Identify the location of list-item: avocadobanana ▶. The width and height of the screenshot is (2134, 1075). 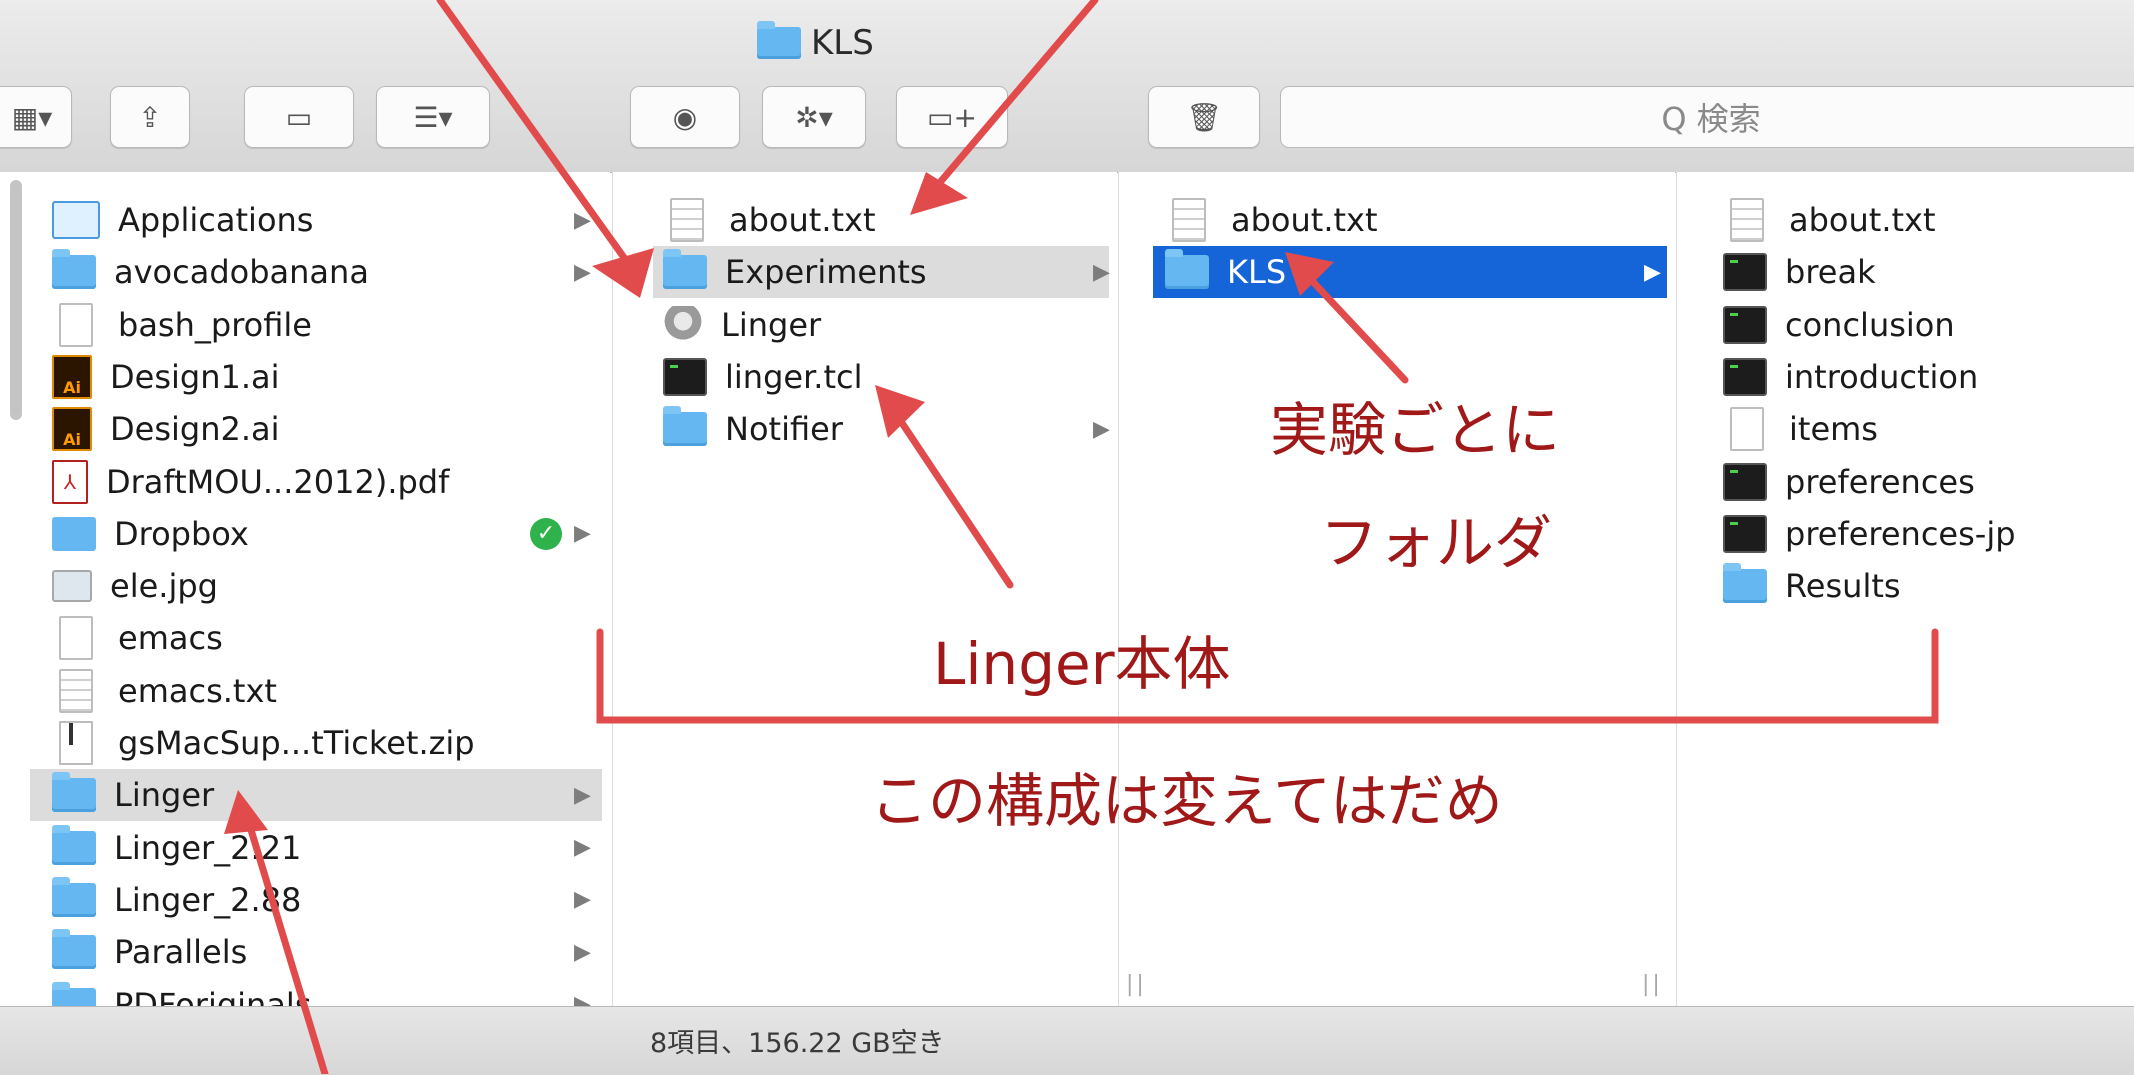
(305, 272).